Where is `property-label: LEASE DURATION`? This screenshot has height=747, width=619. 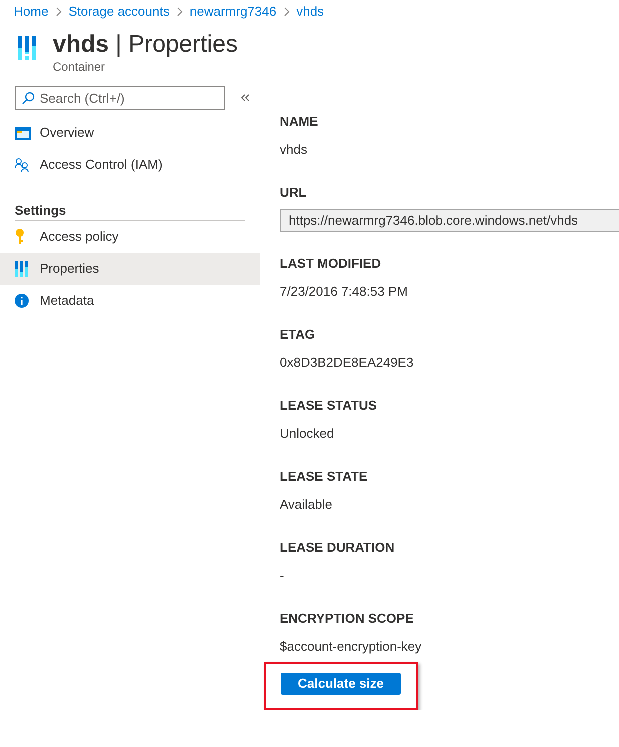
property-label: LEASE DURATION is located at coordinates (337, 548).